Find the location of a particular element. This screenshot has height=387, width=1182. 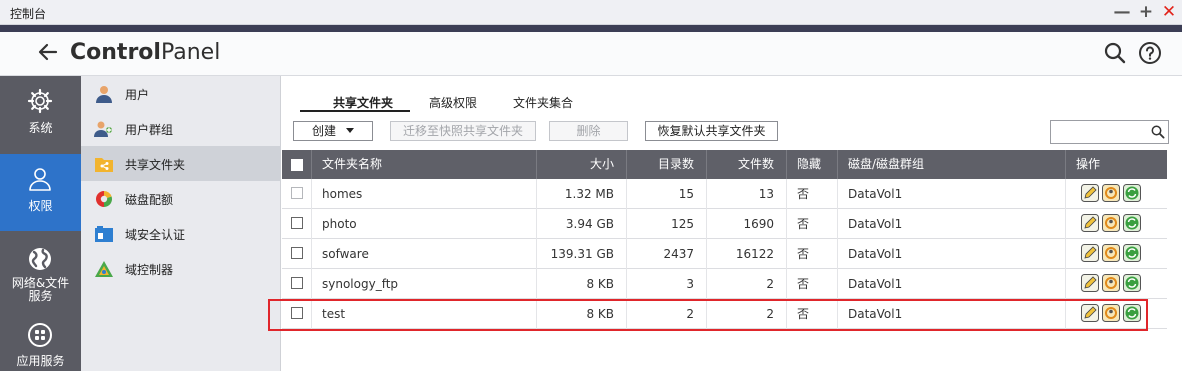

nav-network-file-services: 网络&文件 服务 is located at coordinates (40, 270).